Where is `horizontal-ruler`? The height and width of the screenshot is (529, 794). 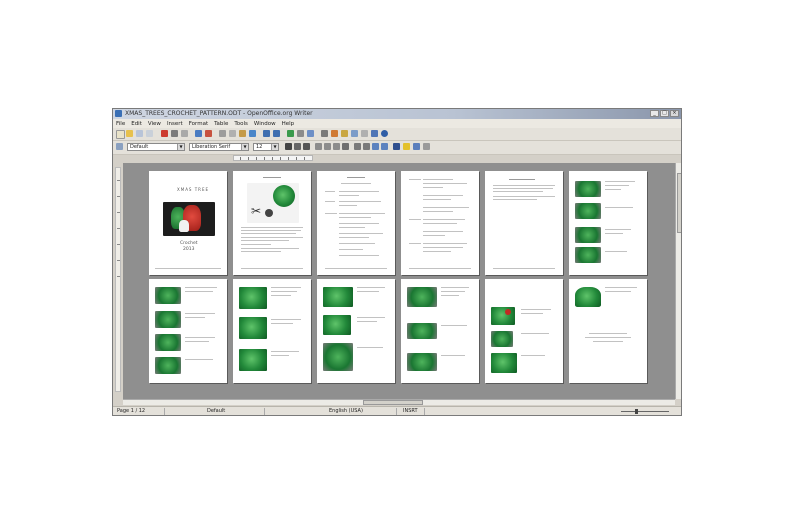
horizontal-ruler is located at coordinates (273, 158).